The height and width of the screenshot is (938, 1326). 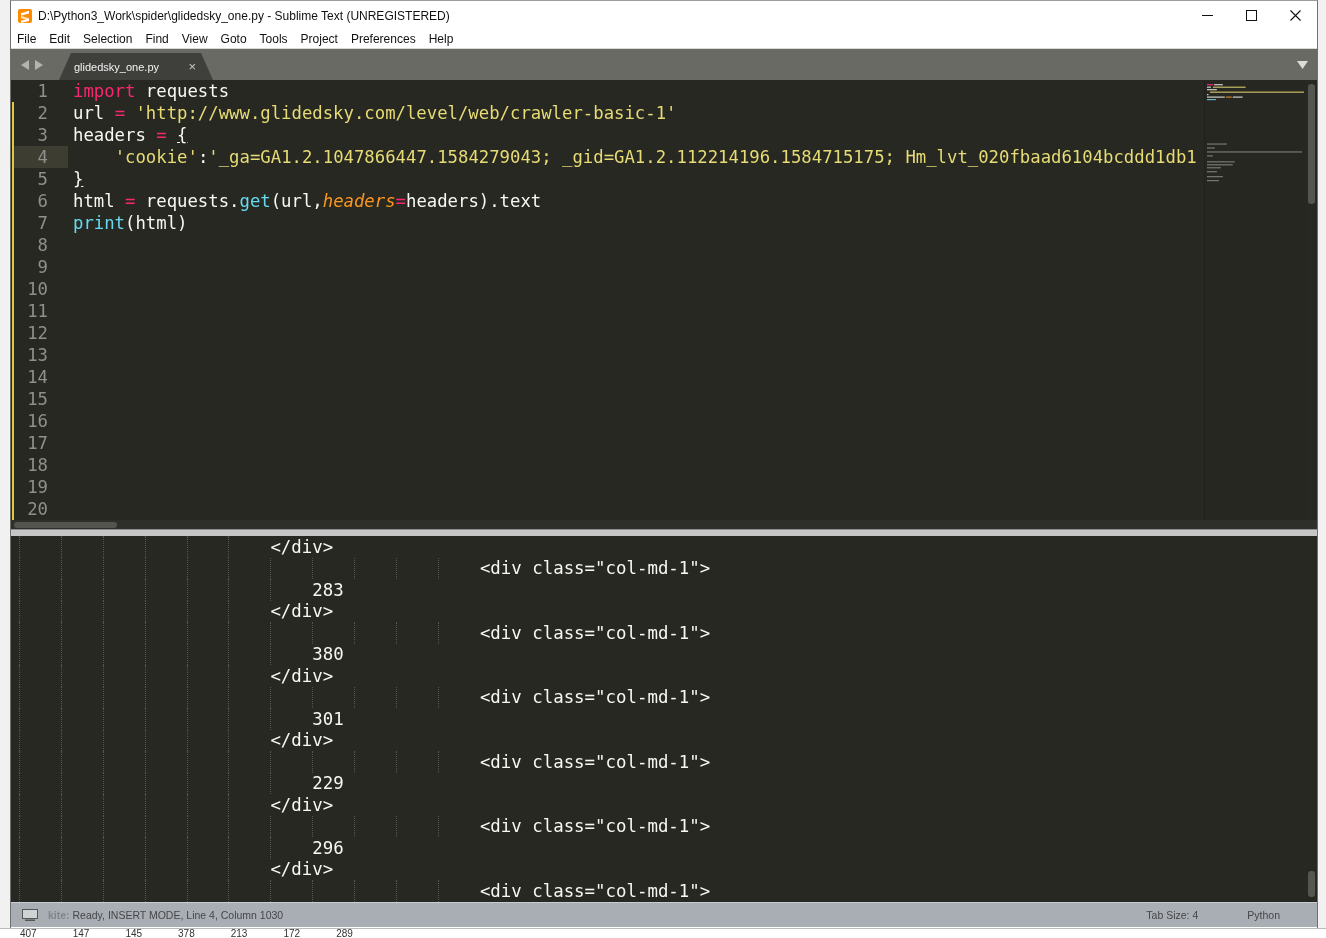 What do you see at coordinates (239, 933) in the screenshot?
I see `background-number: 213` at bounding box center [239, 933].